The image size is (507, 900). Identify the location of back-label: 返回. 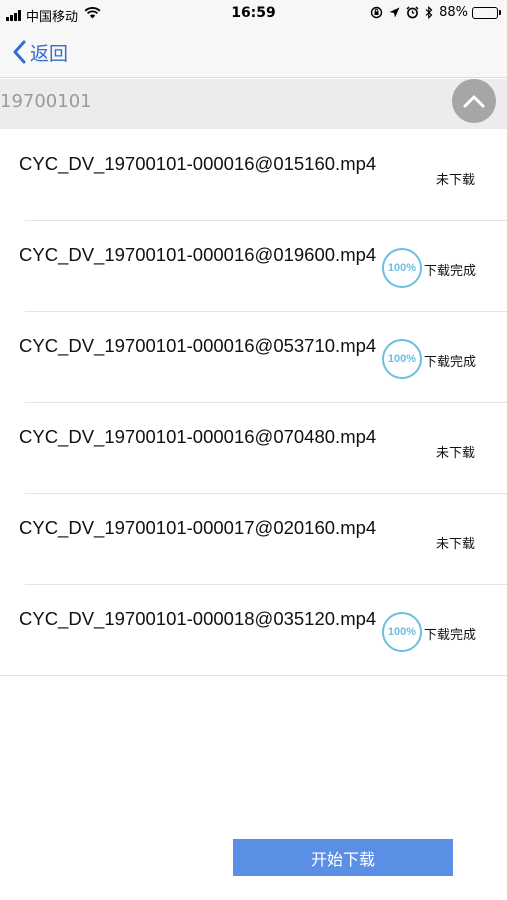
(49, 53).